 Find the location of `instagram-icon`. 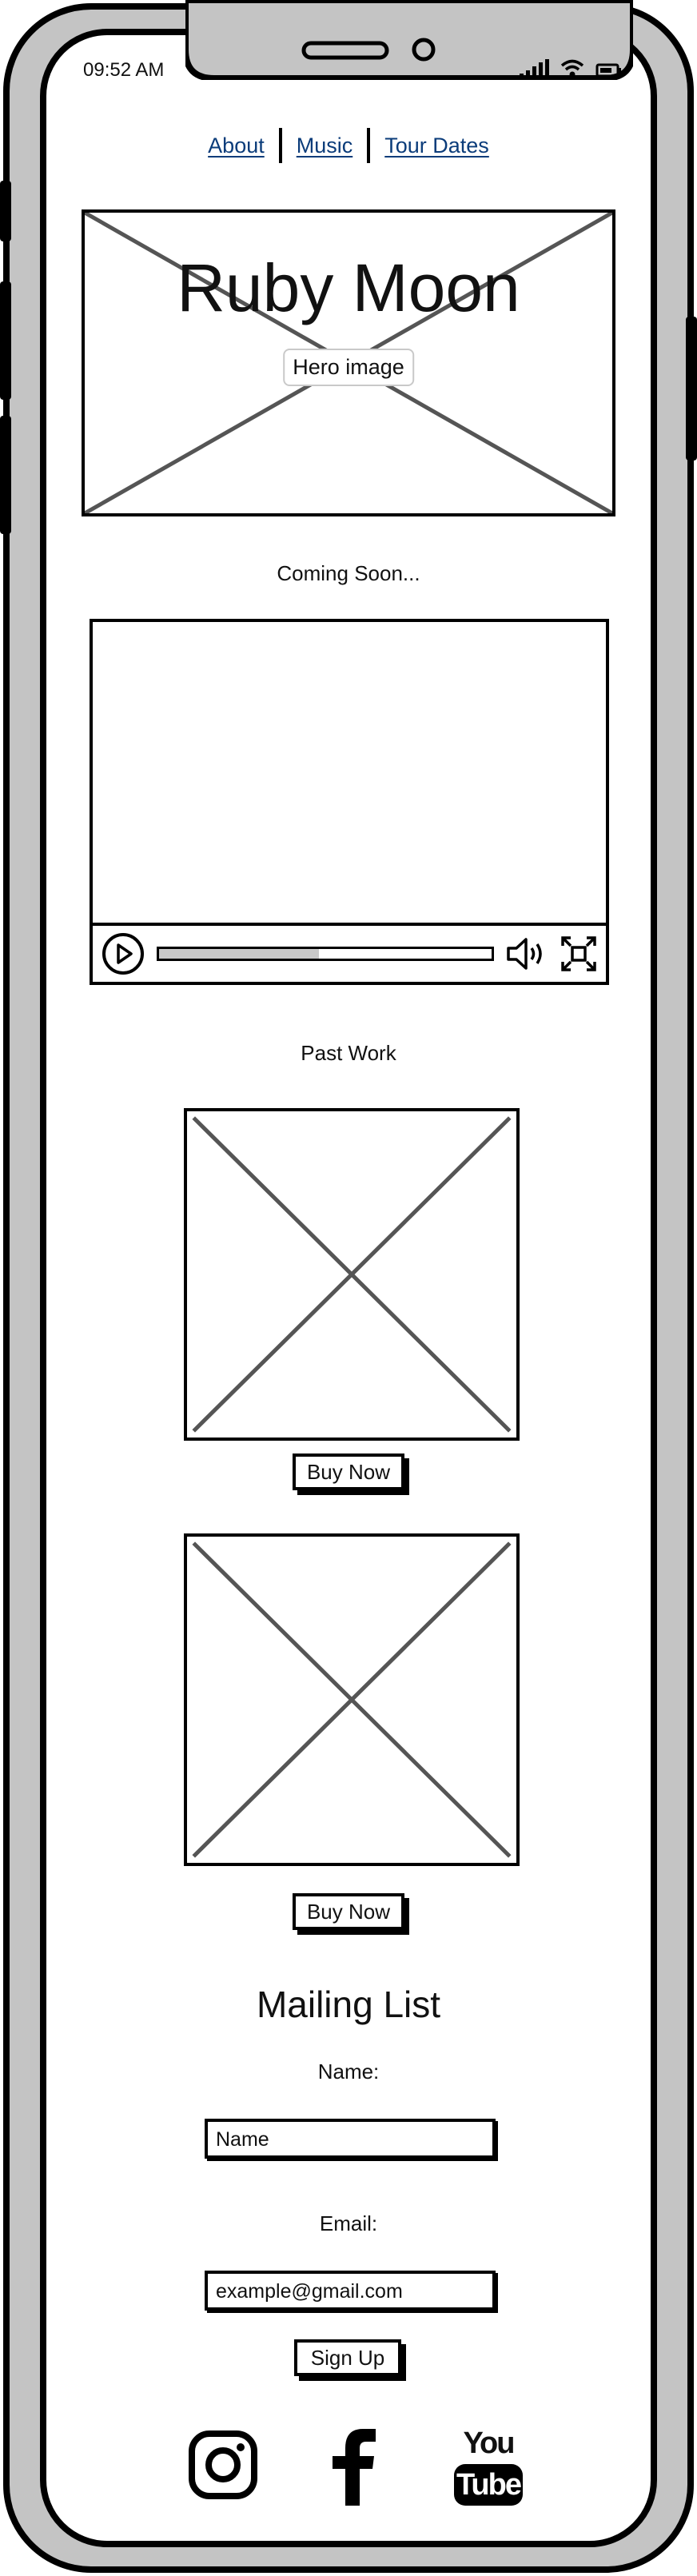

instagram-icon is located at coordinates (223, 2464).